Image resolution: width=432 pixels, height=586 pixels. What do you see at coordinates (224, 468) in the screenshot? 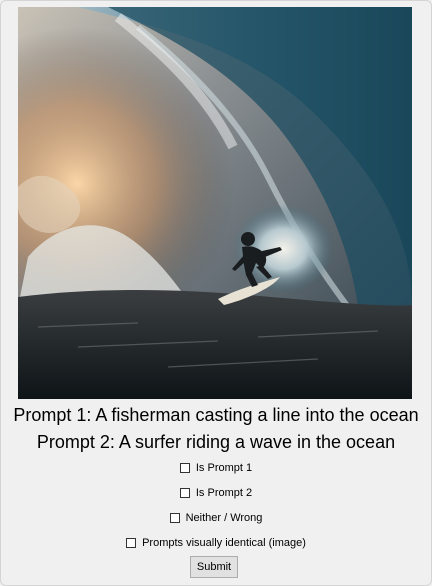
I see `is-prompt-1-label: Is Prompt 1` at bounding box center [224, 468].